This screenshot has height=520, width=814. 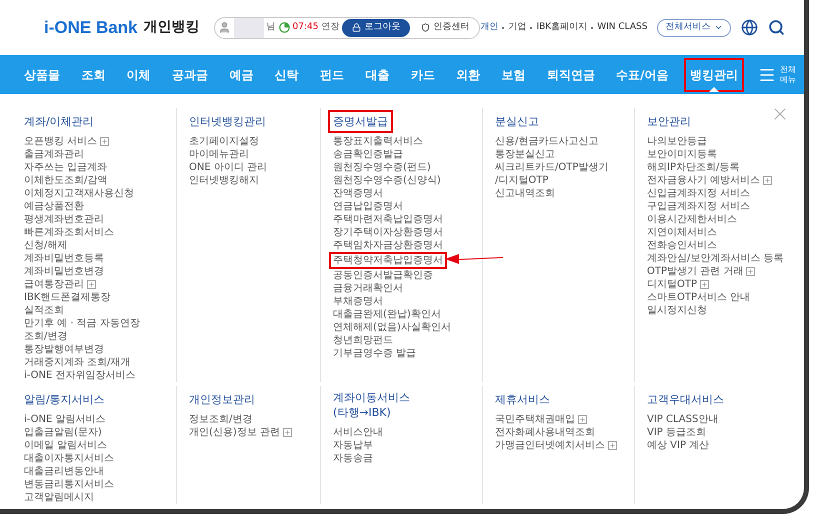 What do you see at coordinates (353, 458) in the screenshot?
I see `menu-link: 자동송금` at bounding box center [353, 458].